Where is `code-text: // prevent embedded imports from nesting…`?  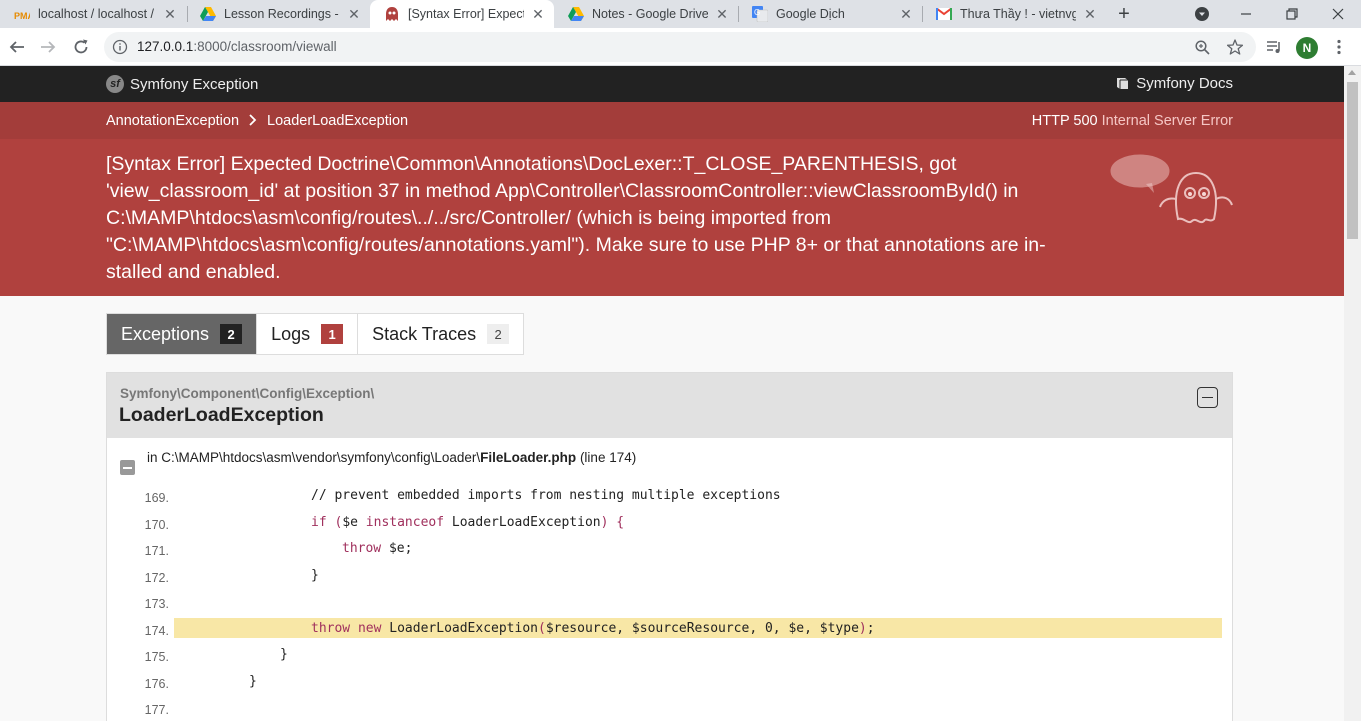 code-text: // prevent embedded imports from nesting… is located at coordinates (546, 495).